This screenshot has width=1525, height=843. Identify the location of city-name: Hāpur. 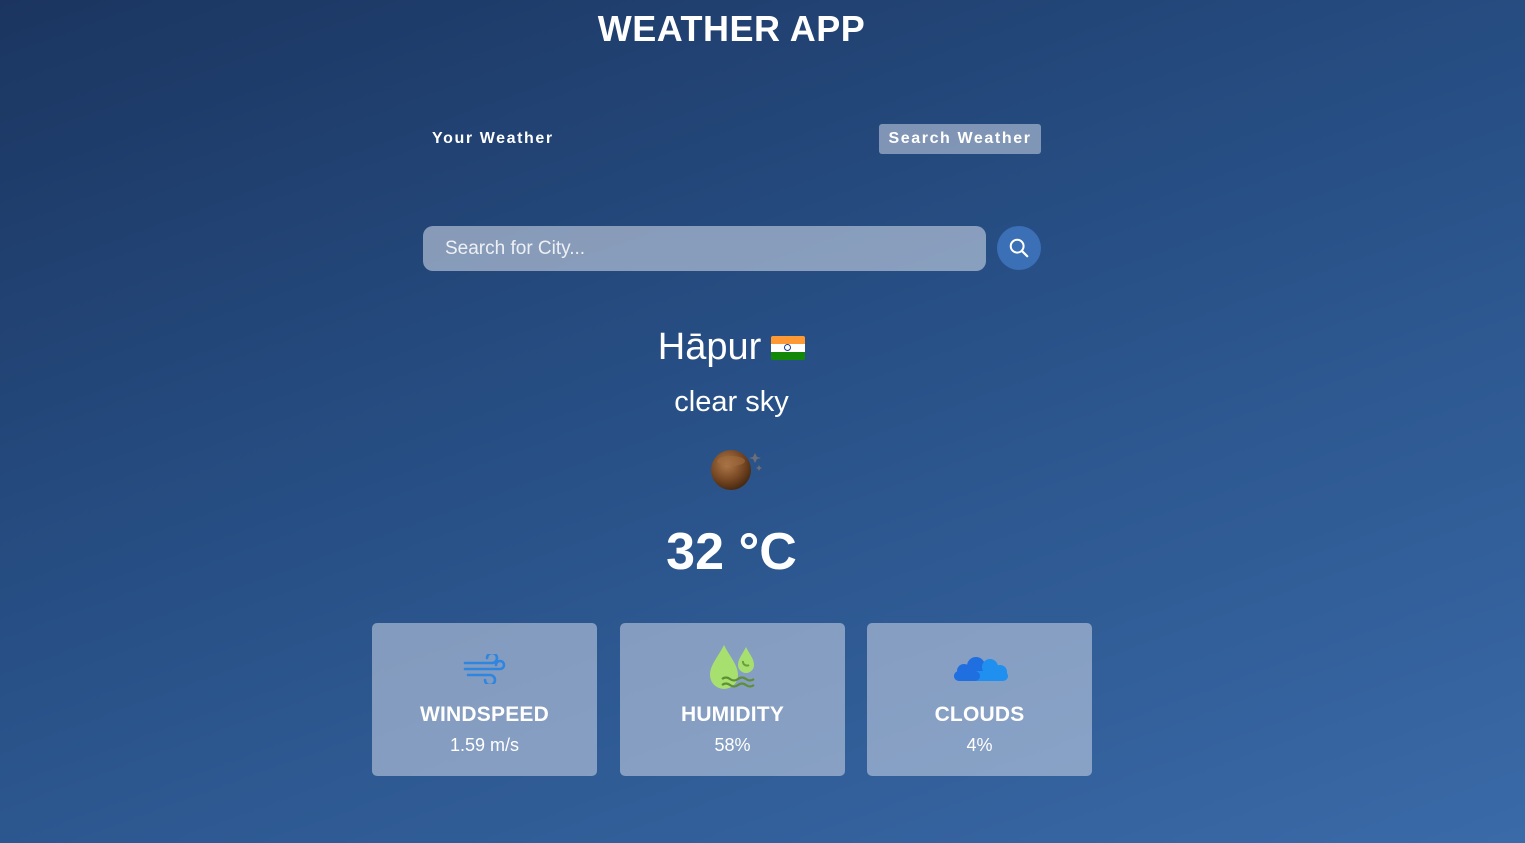
(709, 347).